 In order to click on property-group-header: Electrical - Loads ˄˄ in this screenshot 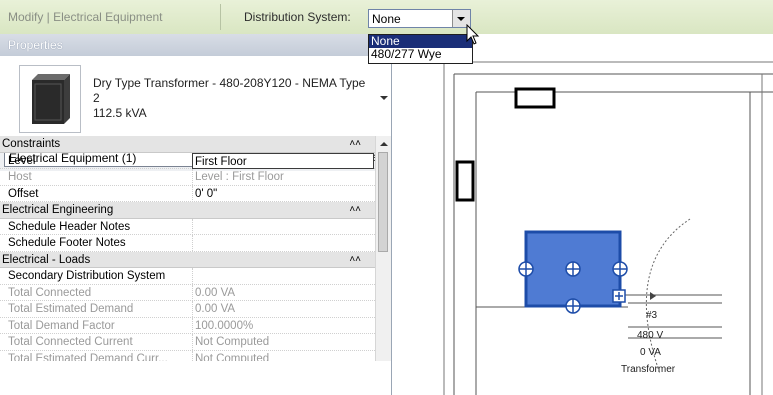, I will do `click(187, 259)`.